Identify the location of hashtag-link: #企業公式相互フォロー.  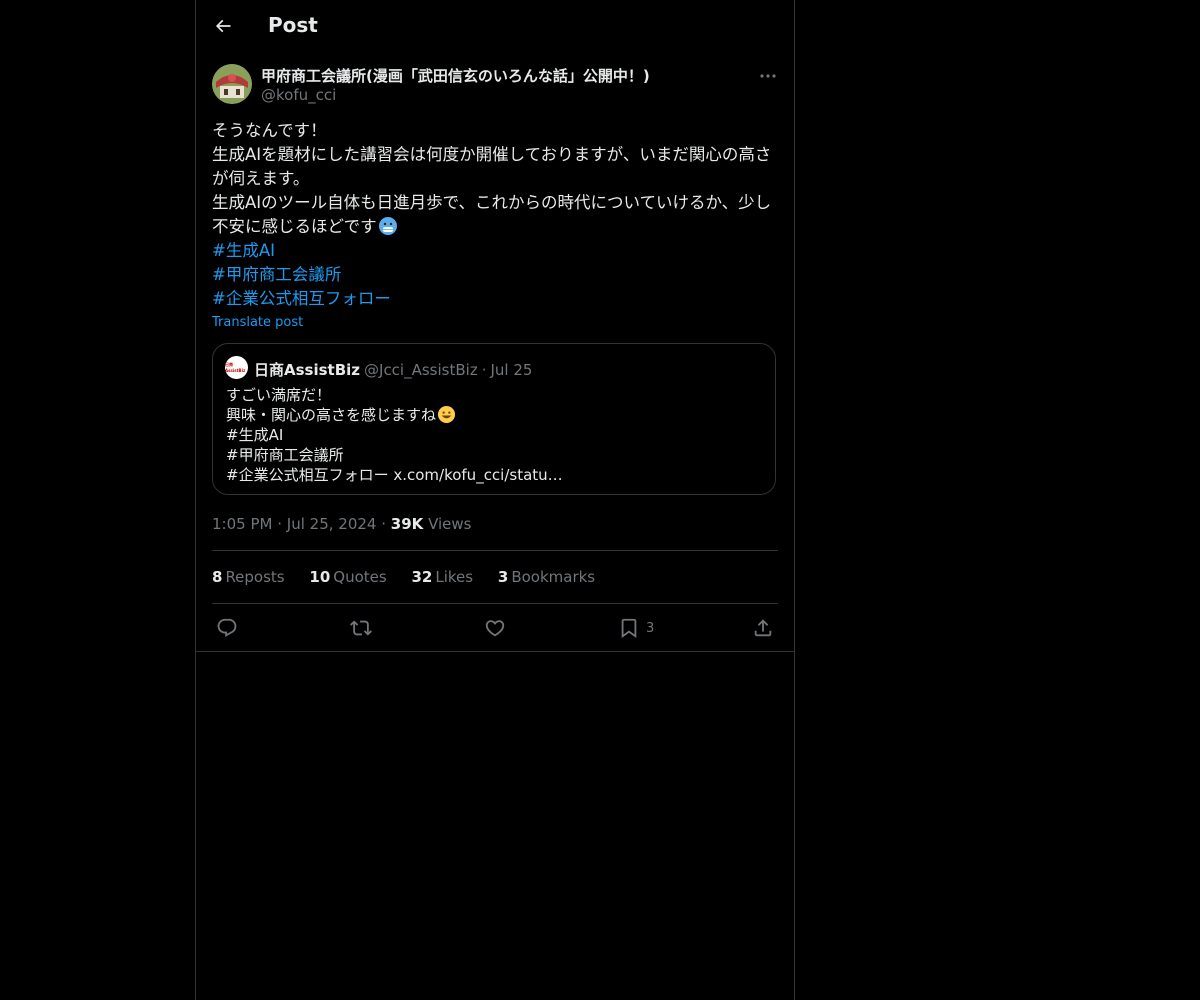
(495, 299).